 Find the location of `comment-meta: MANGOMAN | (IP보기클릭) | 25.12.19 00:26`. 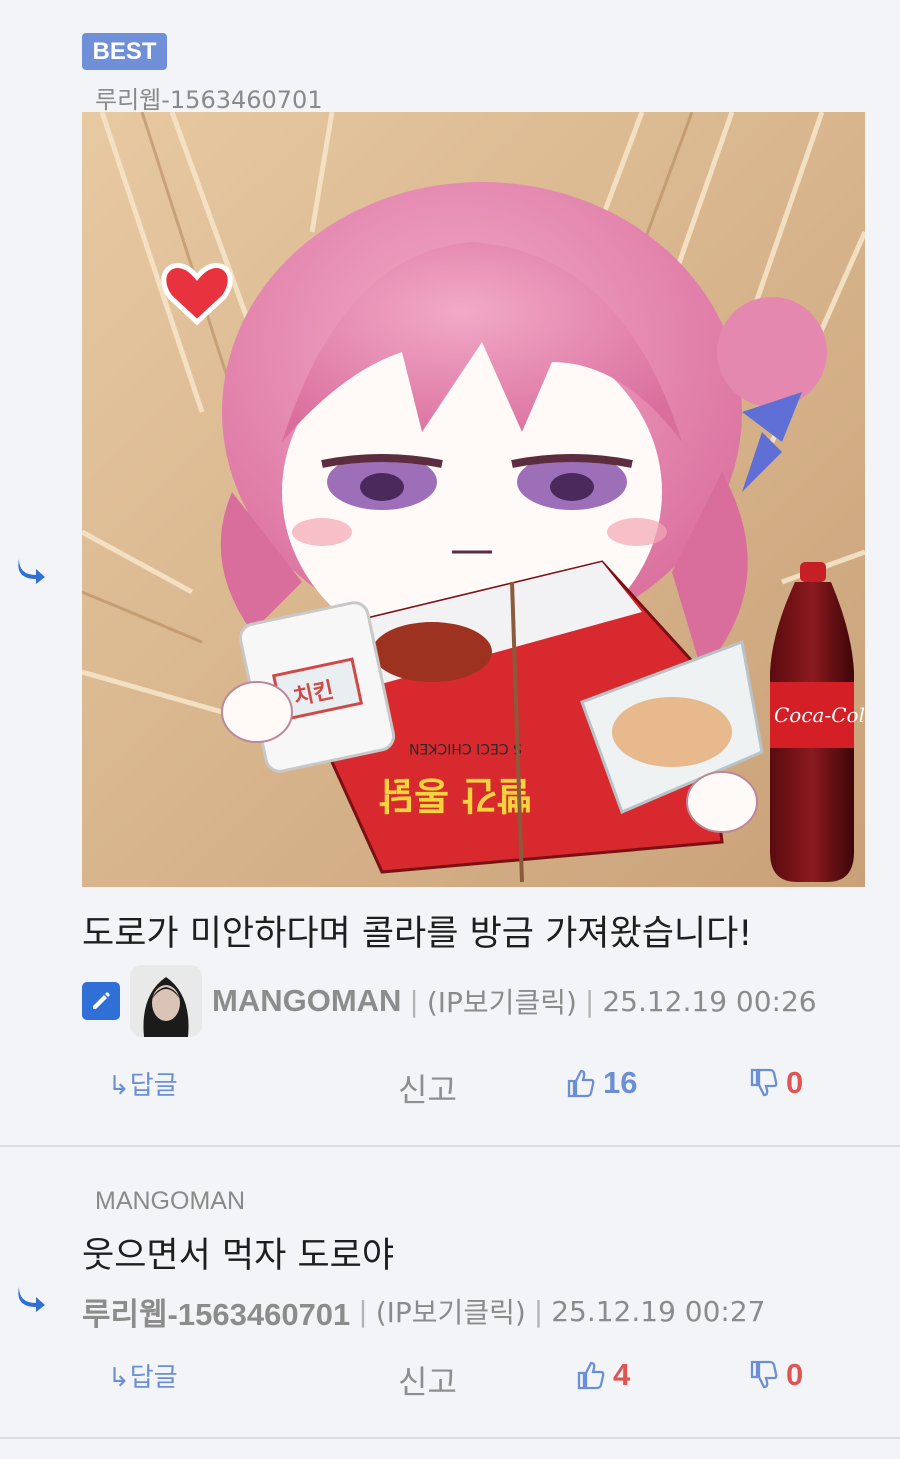

comment-meta: MANGOMAN | (IP보기클릭) | 25.12.19 00:26 is located at coordinates (449, 1001).